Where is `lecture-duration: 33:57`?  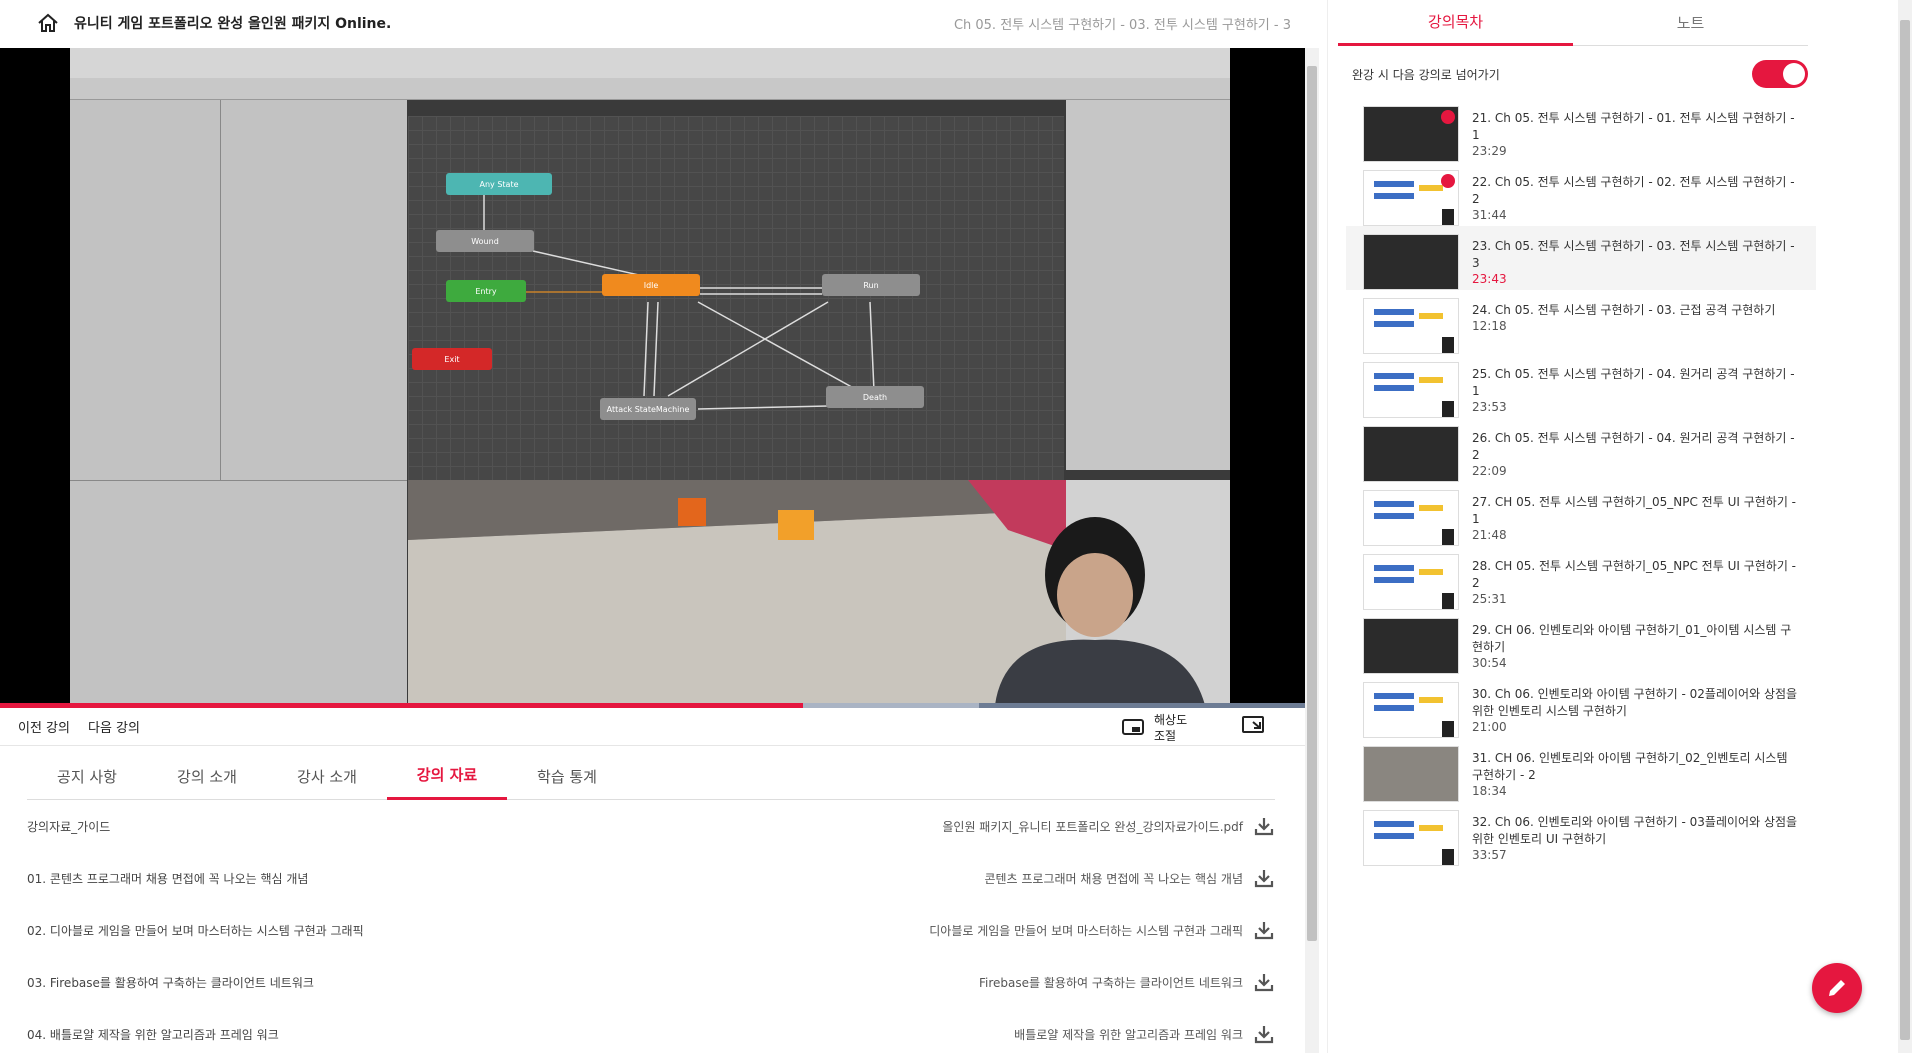
lecture-duration: 33:57 is located at coordinates (1489, 855).